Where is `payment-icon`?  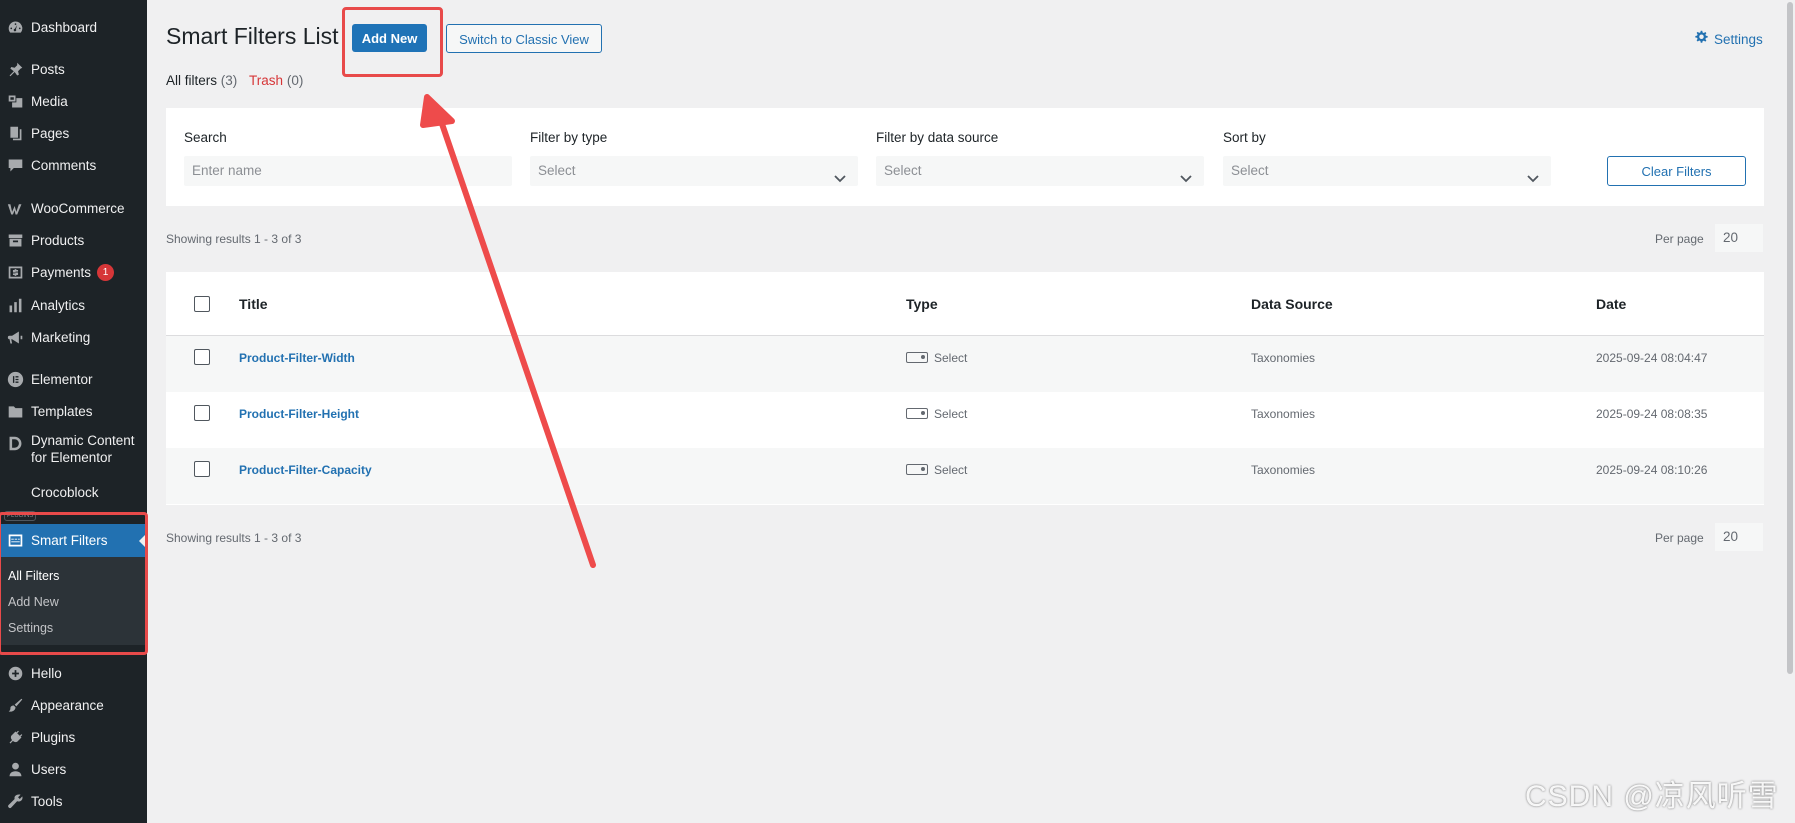
payment-icon is located at coordinates (15, 272).